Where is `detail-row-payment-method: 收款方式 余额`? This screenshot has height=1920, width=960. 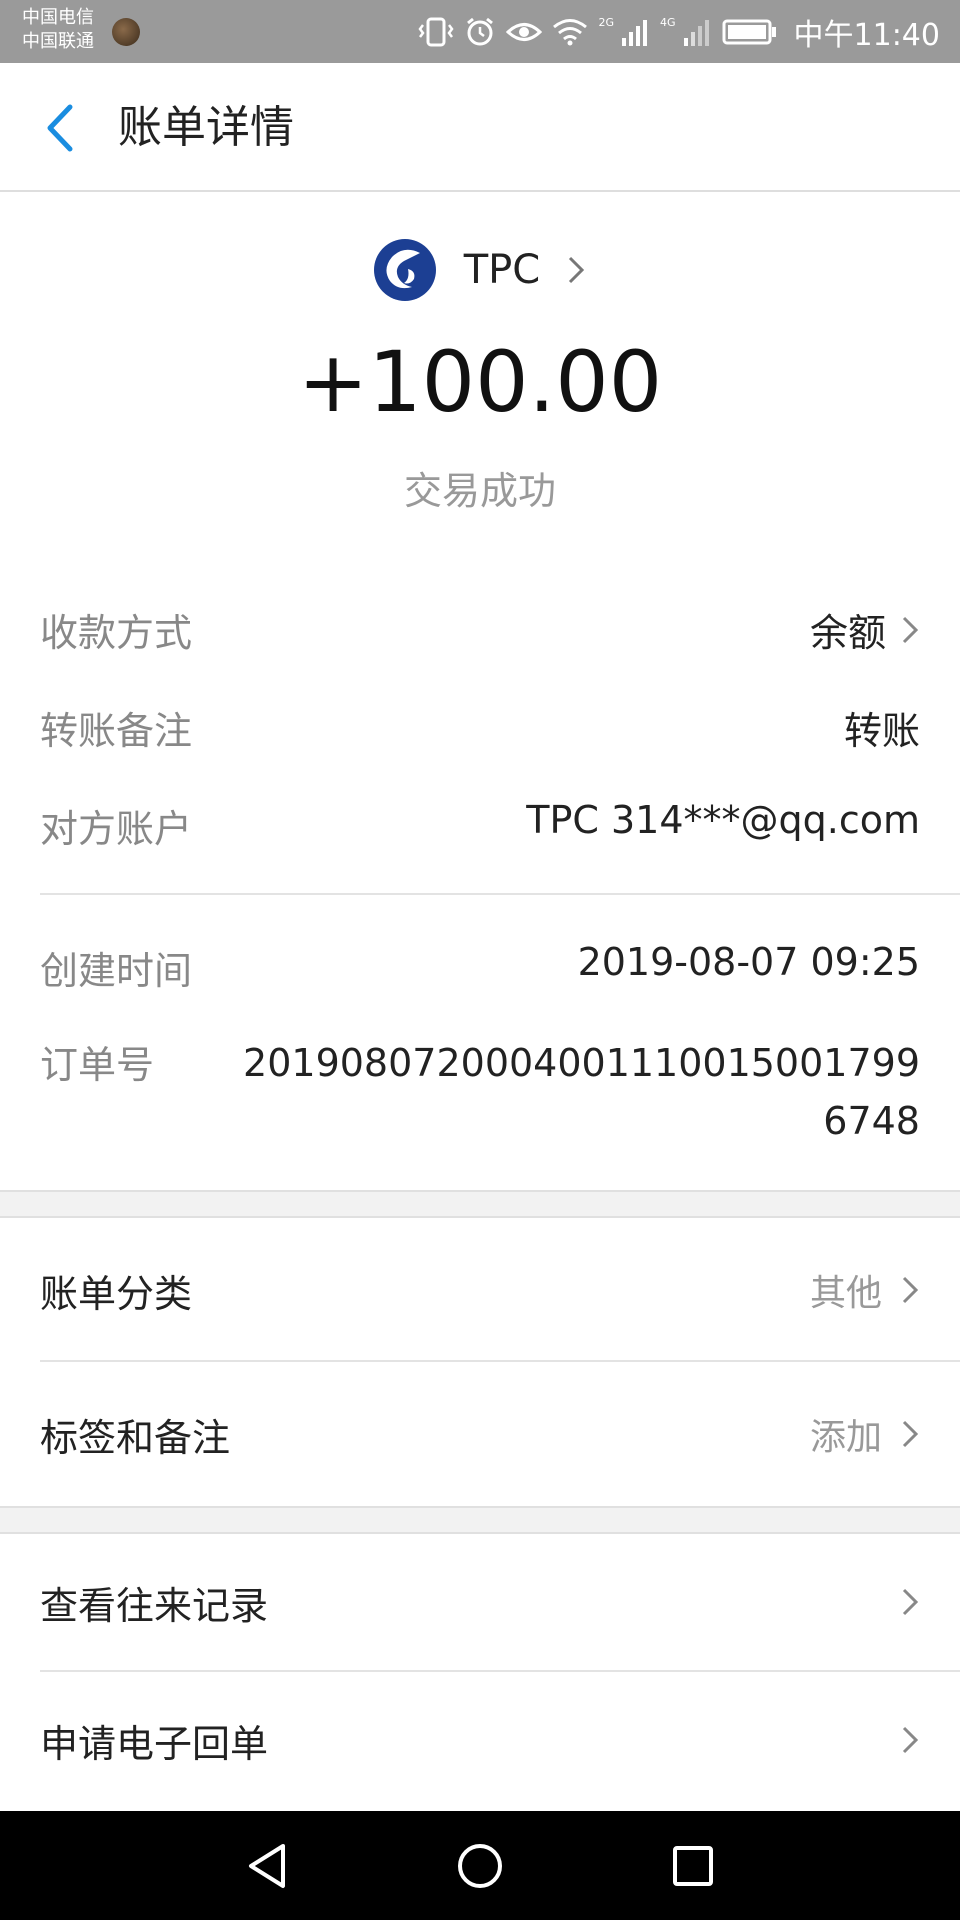
detail-row-payment-method: 收款方式 余额 is located at coordinates (480, 629).